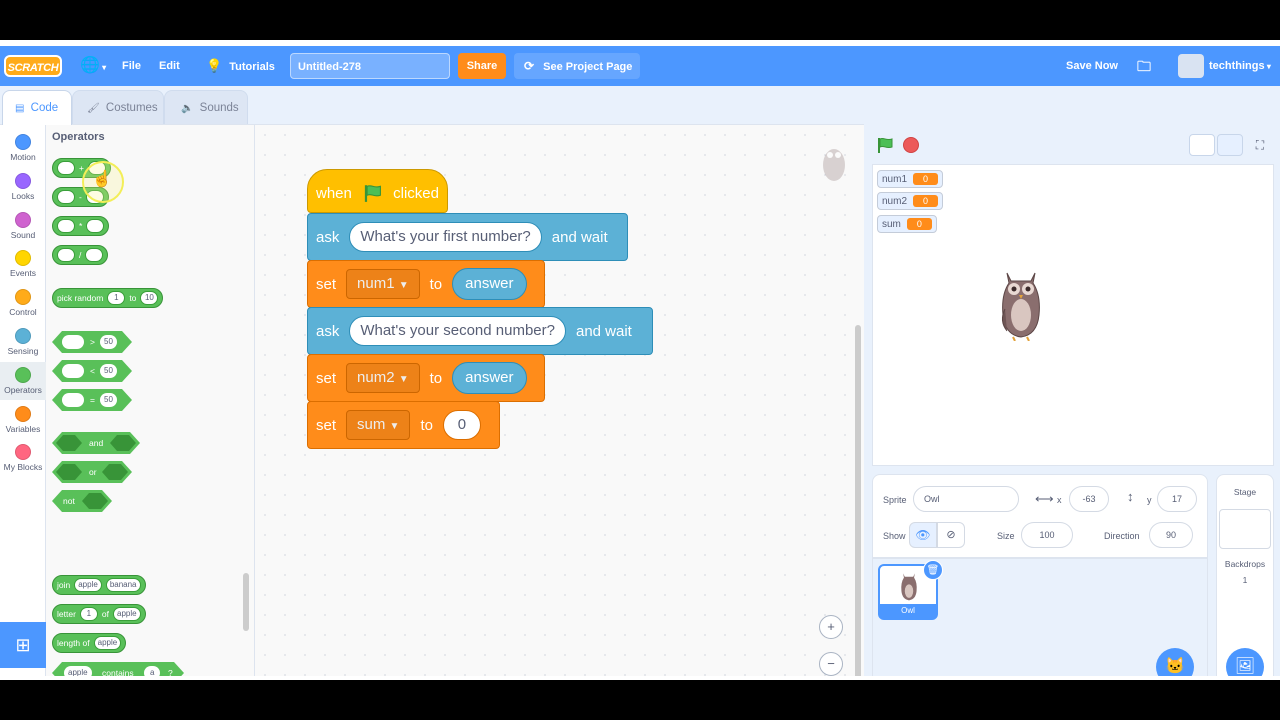 The width and height of the screenshot is (1280, 720). I want to click on owl-sprite, so click(1021, 303).